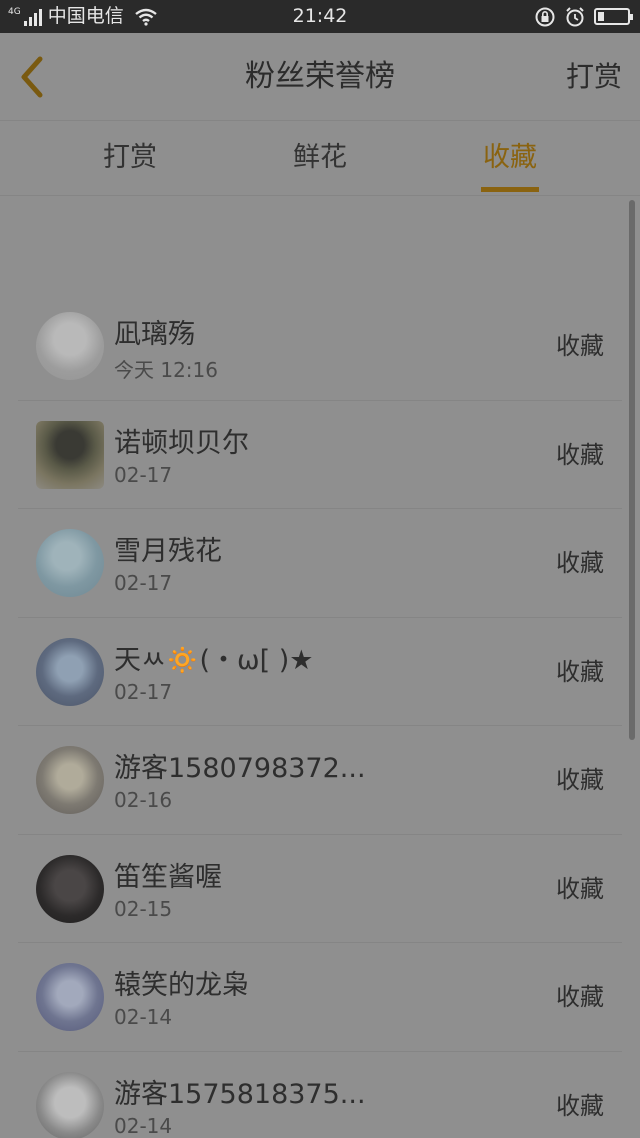 The height and width of the screenshot is (1138, 640). What do you see at coordinates (320, 997) in the screenshot?
I see `list-item: 辕笑的龙枭 02-14 收藏` at bounding box center [320, 997].